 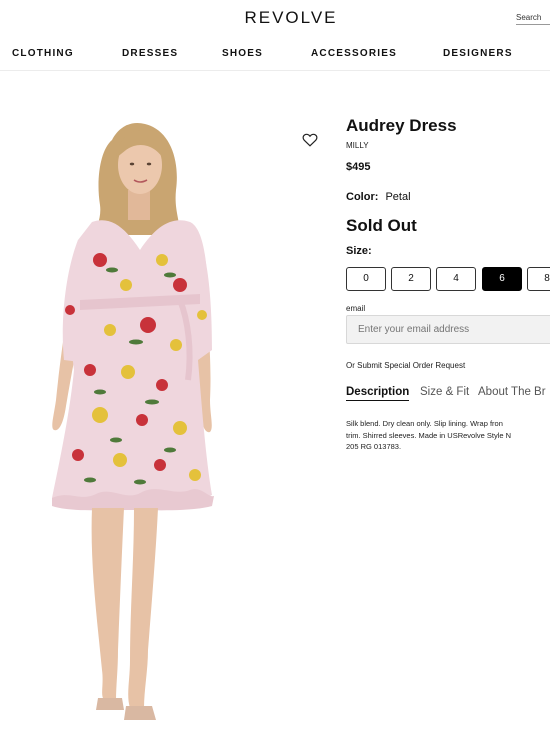 What do you see at coordinates (366, 279) in the screenshot?
I see `size-button-0: 0` at bounding box center [366, 279].